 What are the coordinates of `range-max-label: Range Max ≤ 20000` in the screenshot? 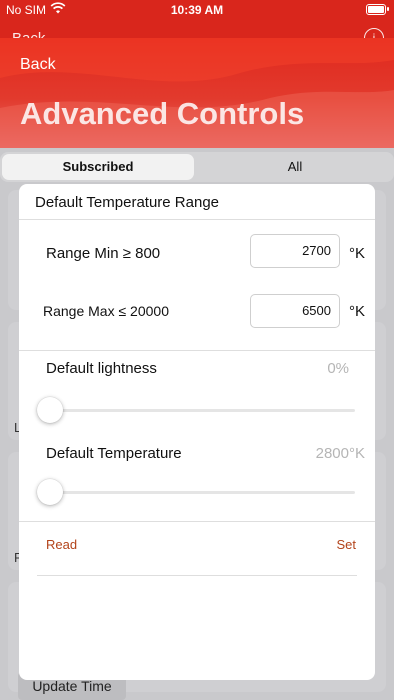 It's located at (106, 311).